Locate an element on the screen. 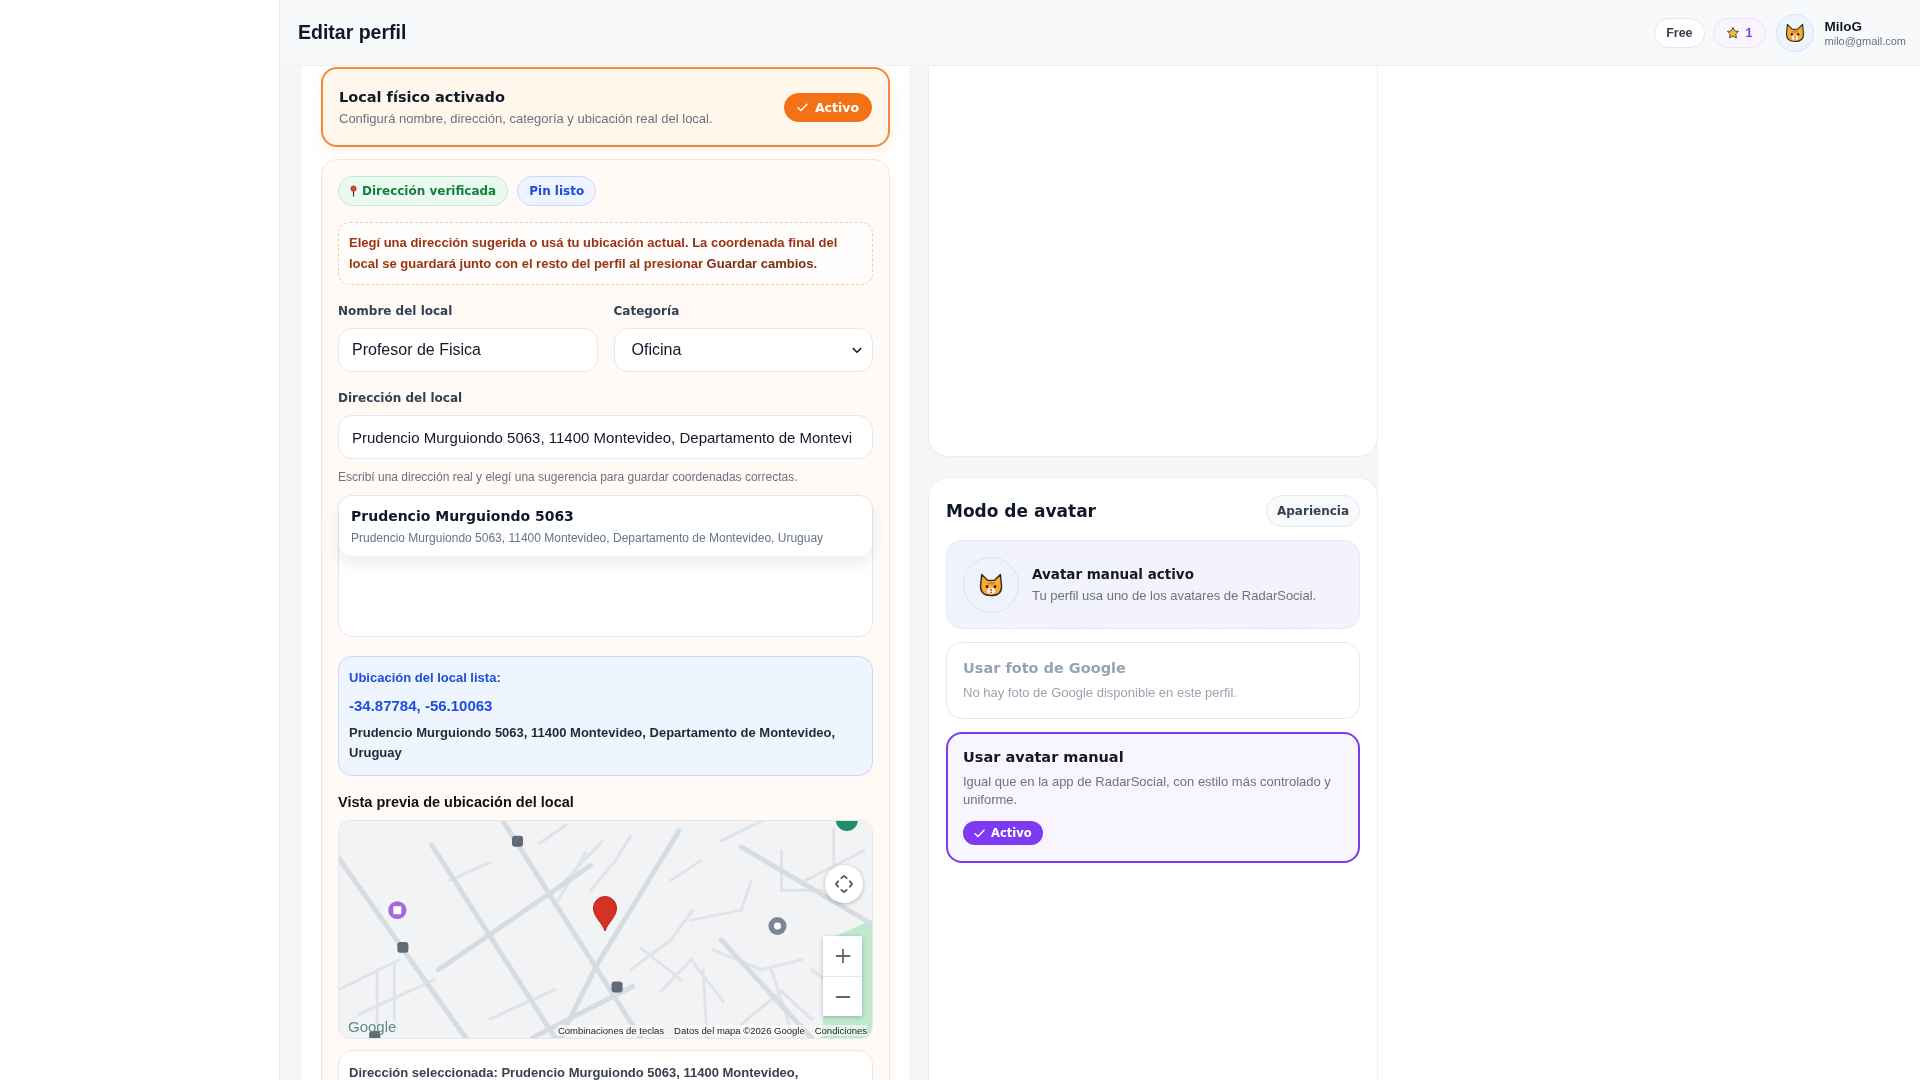  field-label: Categoría is located at coordinates (647, 311).